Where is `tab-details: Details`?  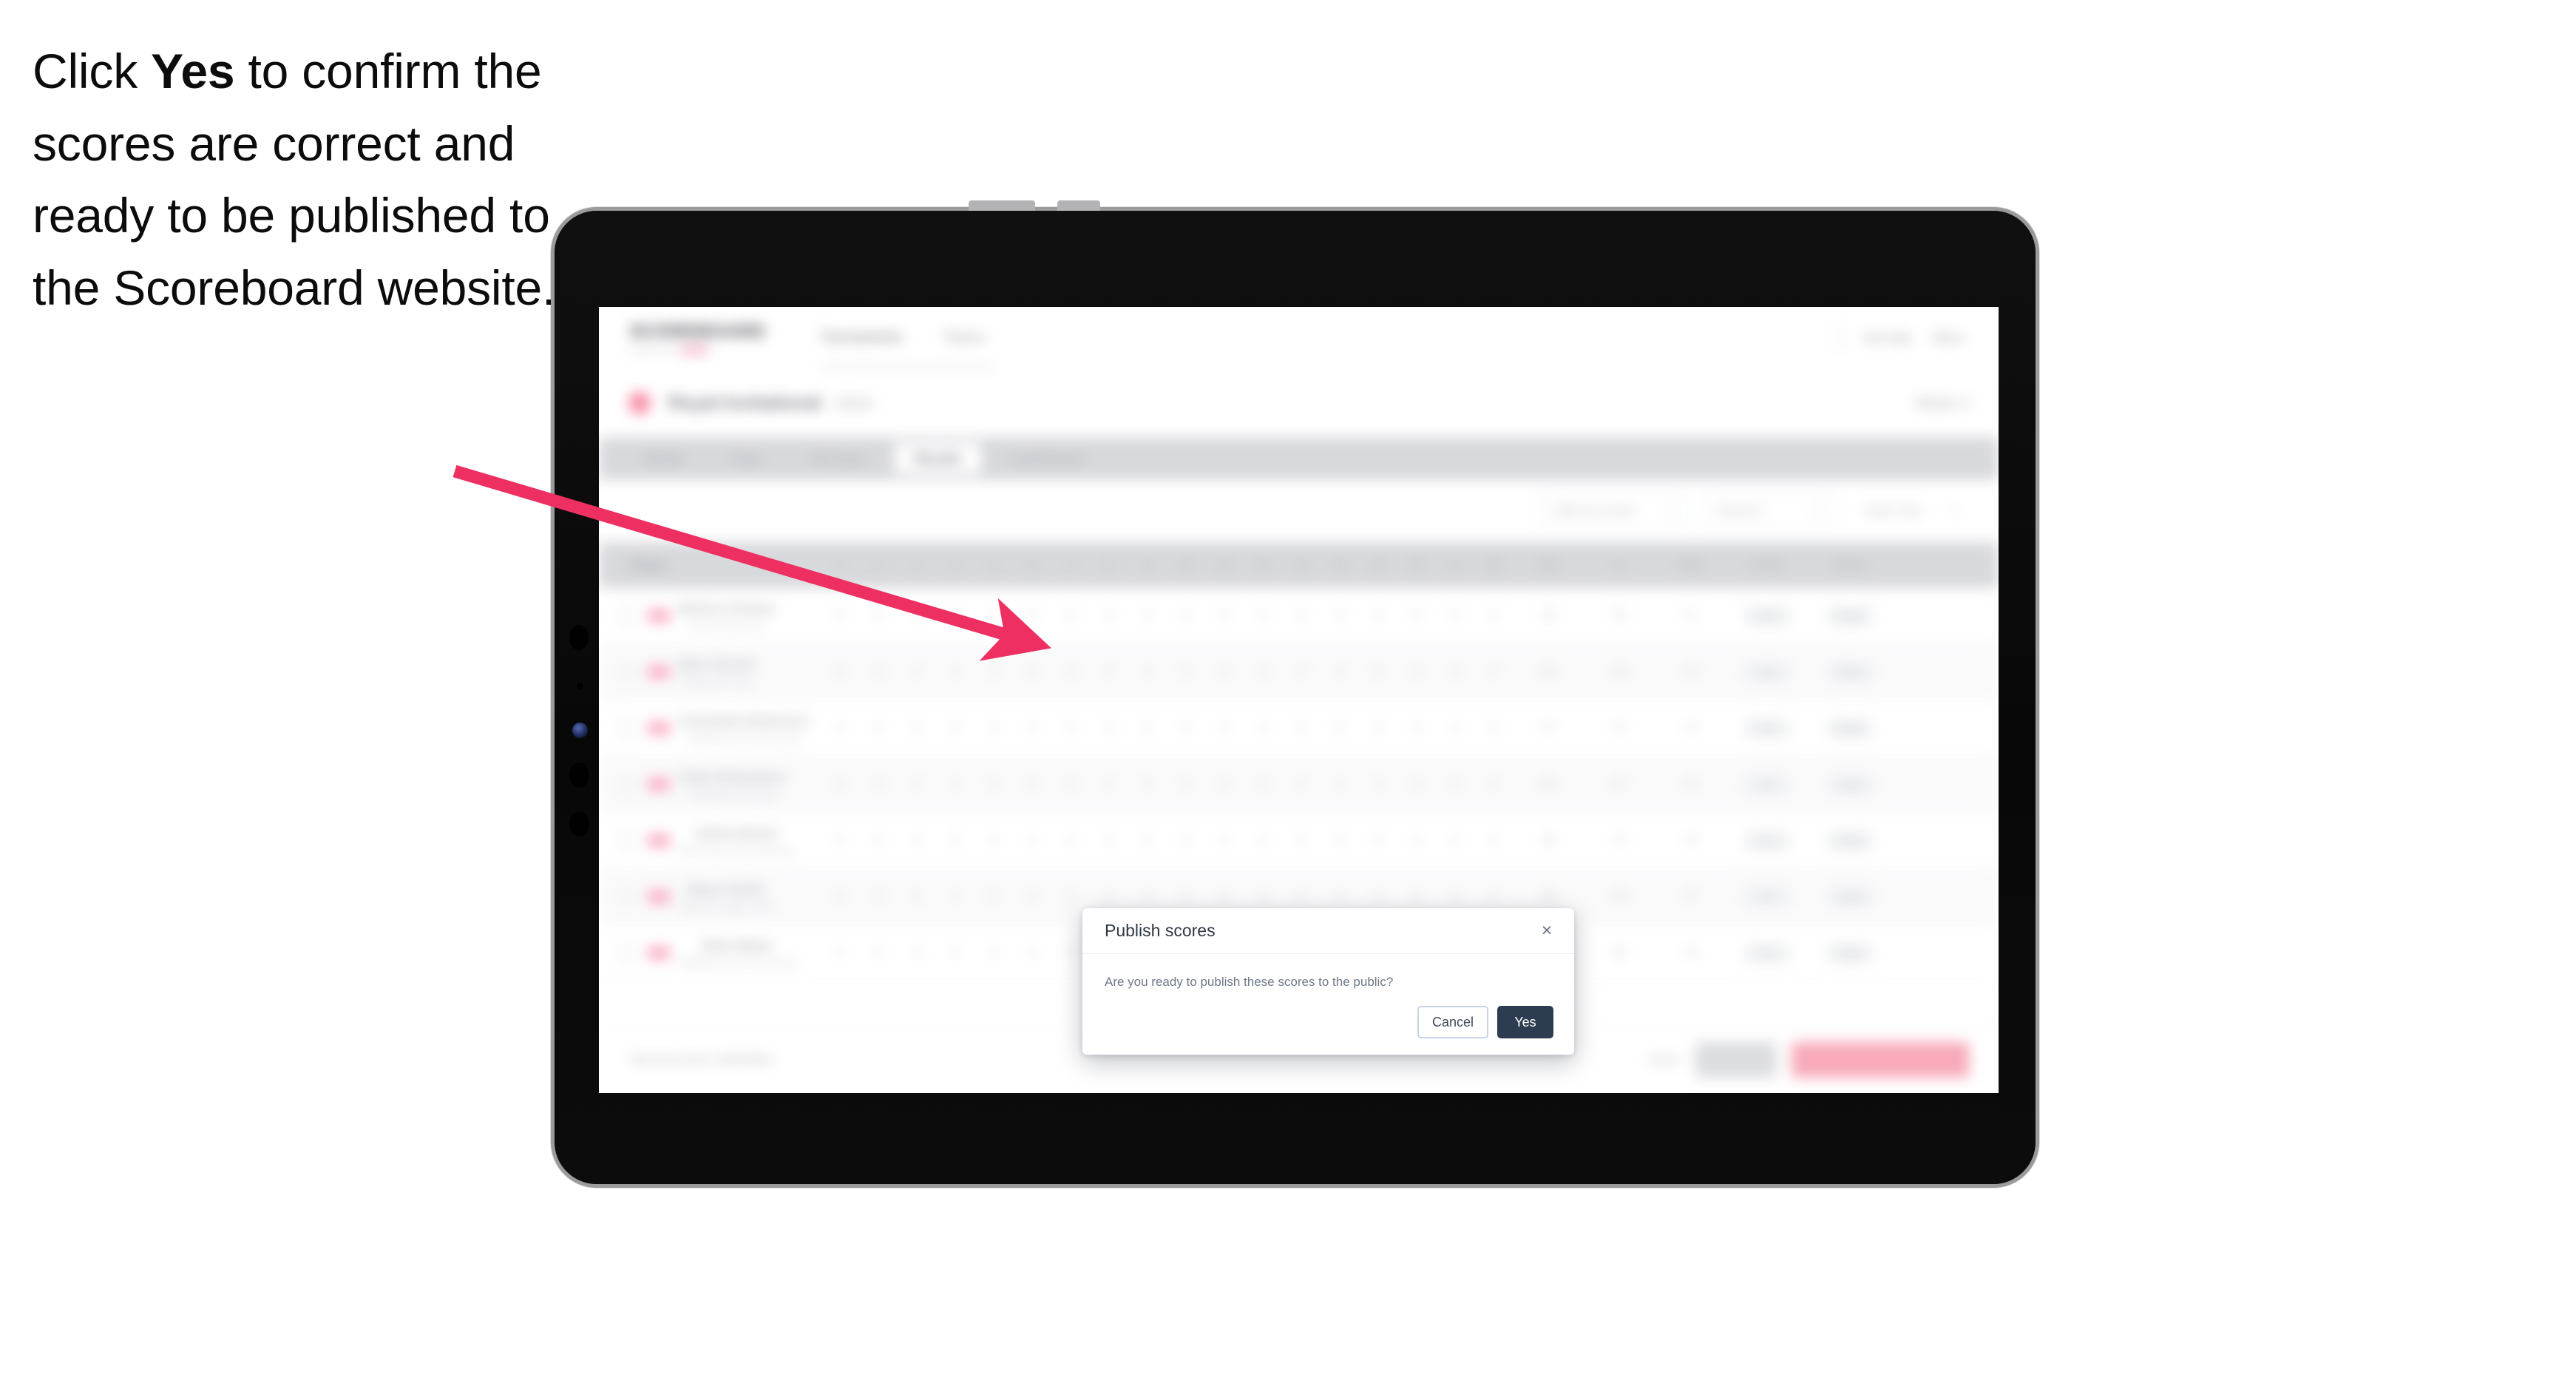
tab-details: Details is located at coordinates (663, 458).